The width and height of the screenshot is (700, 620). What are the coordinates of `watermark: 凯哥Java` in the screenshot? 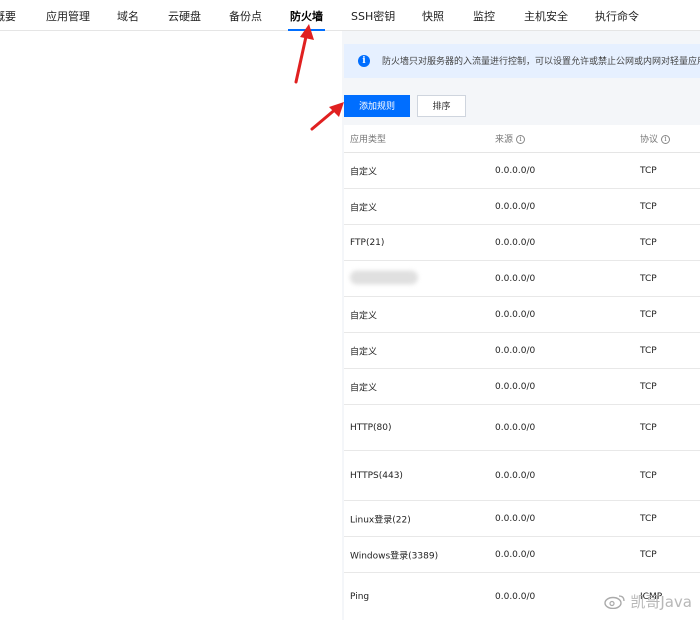 It's located at (648, 601).